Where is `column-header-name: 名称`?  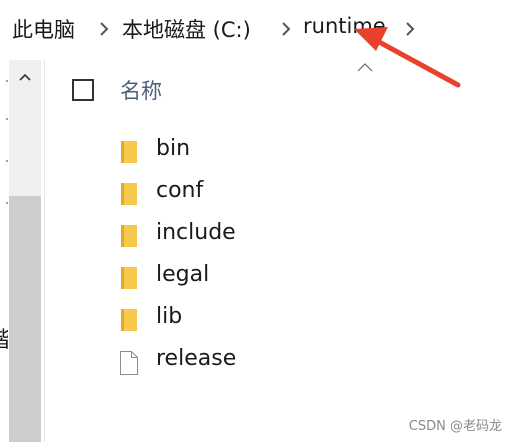
column-header-name: 名称 is located at coordinates (141, 90).